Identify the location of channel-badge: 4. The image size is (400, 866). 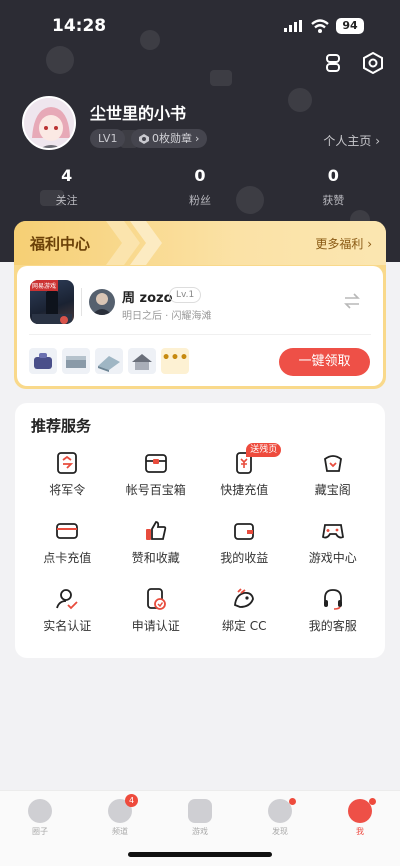
(131, 800).